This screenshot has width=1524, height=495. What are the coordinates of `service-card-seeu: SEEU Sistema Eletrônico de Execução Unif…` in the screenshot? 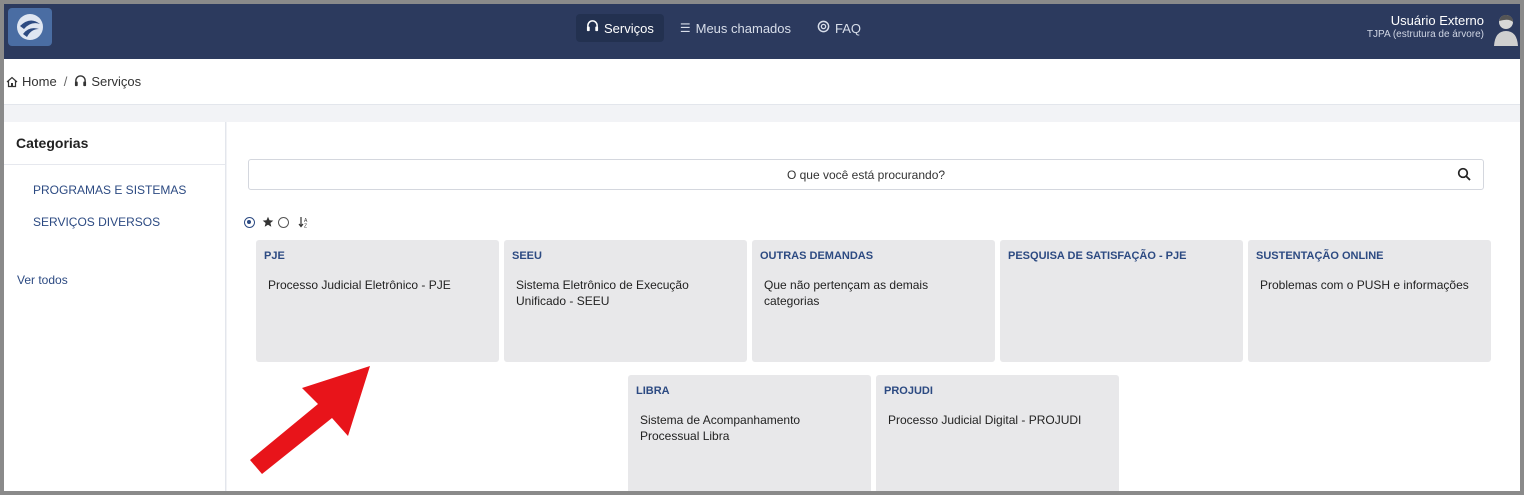 It's located at (625, 301).